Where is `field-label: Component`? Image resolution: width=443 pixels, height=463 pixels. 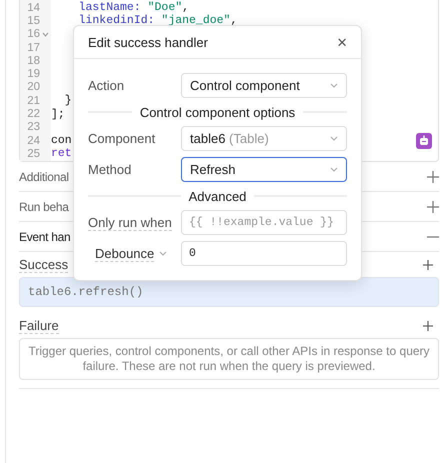 field-label: Component is located at coordinates (122, 138).